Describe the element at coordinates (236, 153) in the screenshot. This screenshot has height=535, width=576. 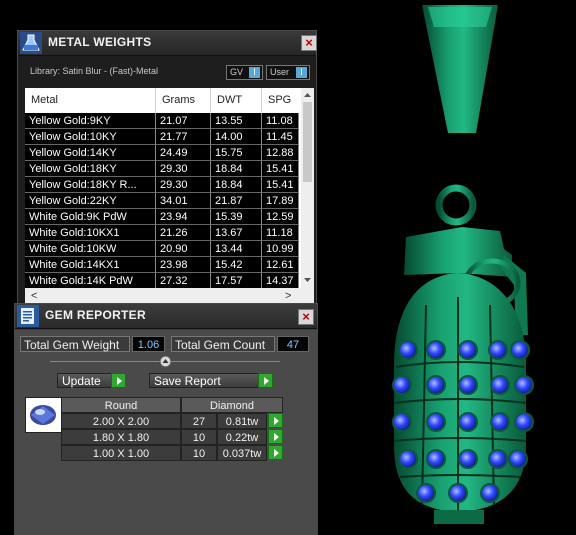
I see `dwt-cell: 15.75` at that location.